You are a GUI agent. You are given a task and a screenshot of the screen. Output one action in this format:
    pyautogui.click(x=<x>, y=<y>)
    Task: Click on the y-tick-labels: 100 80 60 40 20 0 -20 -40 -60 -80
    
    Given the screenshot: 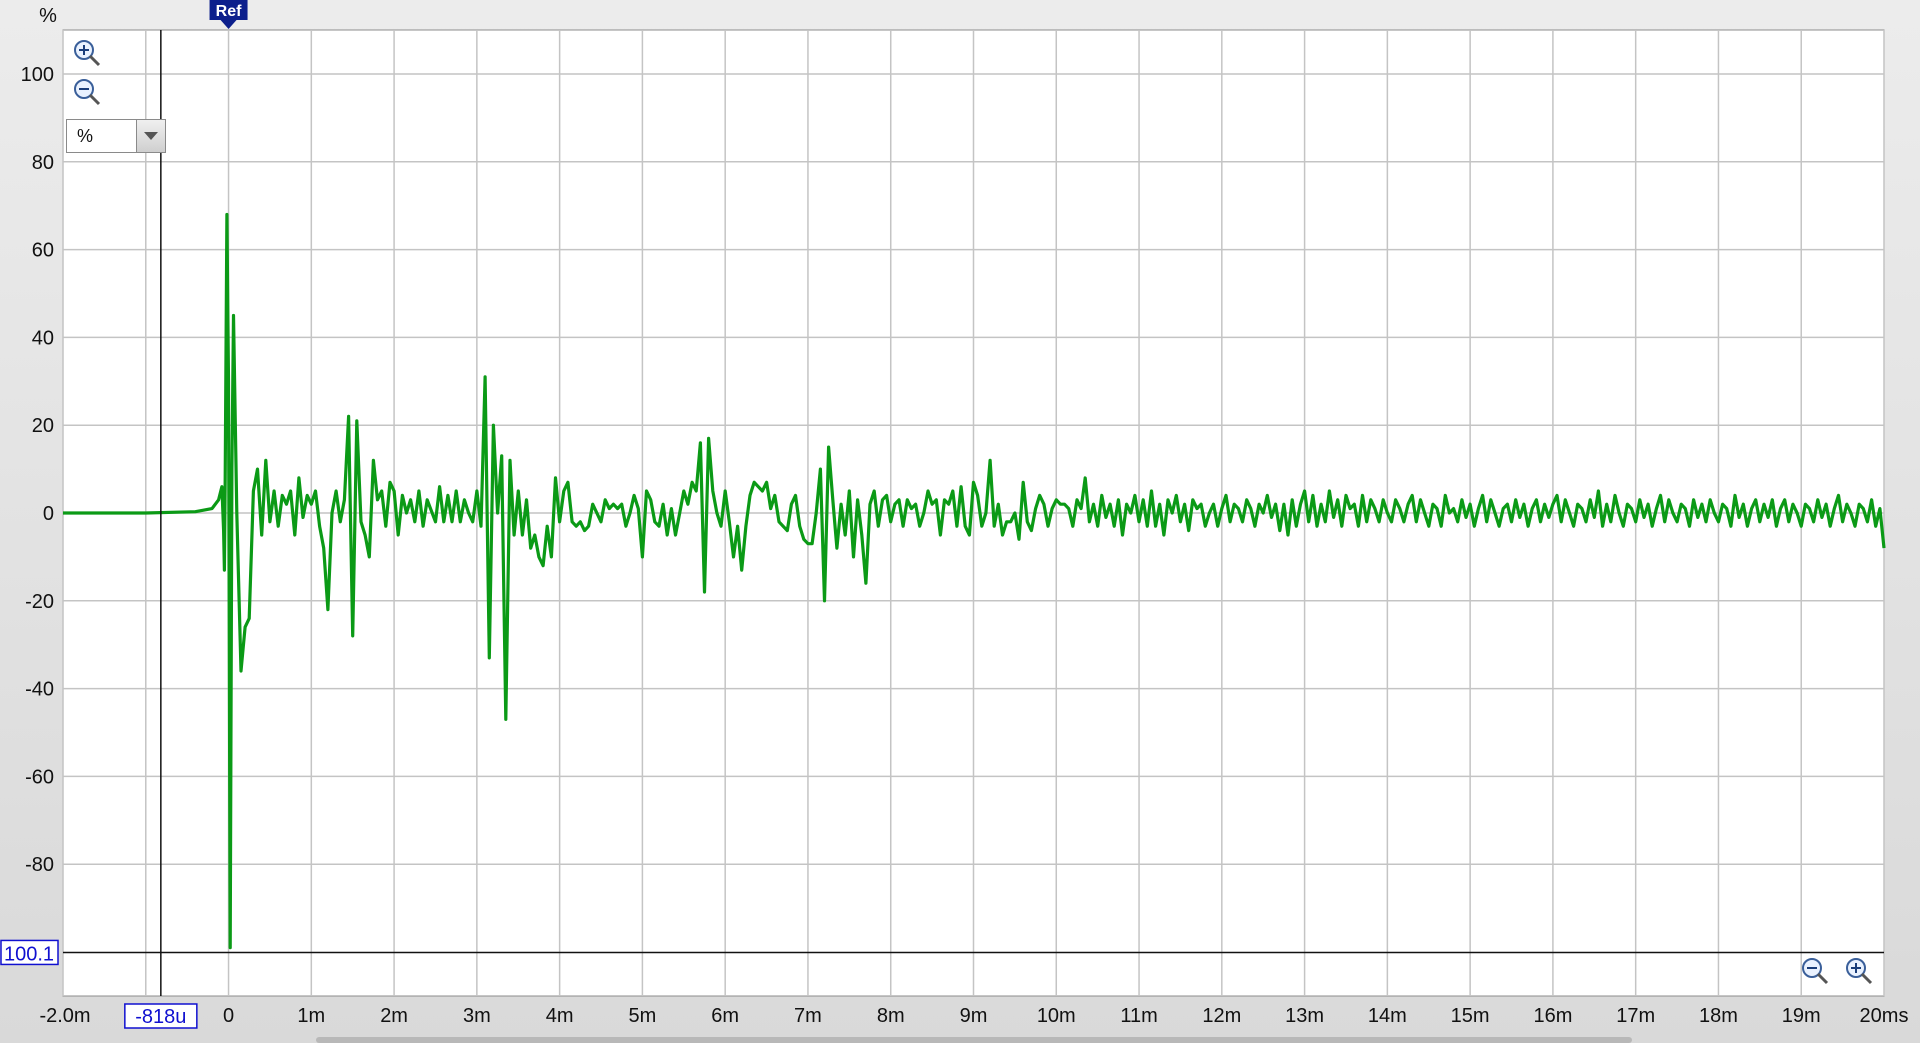 What is the action you would take?
    pyautogui.click(x=37, y=470)
    